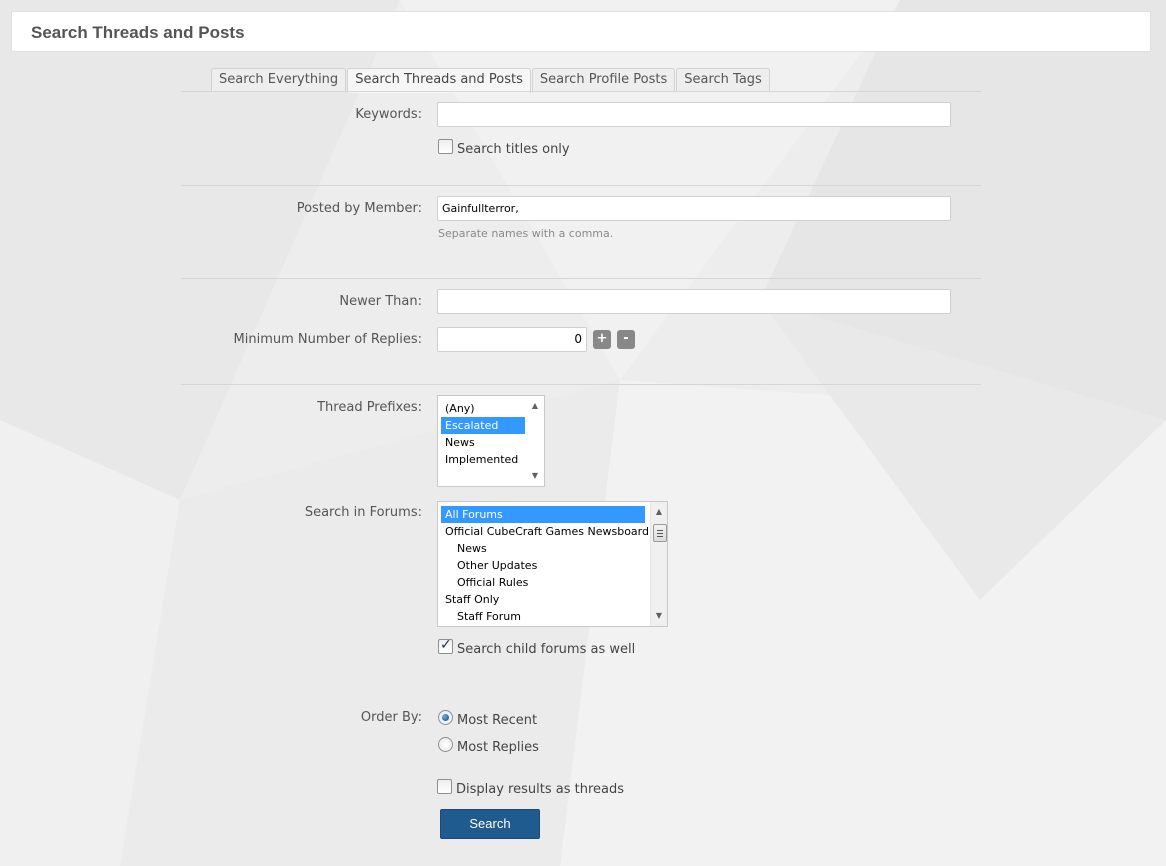 Image resolution: width=1166 pixels, height=866 pixels. I want to click on forum-option: Official Rules, so click(543, 582).